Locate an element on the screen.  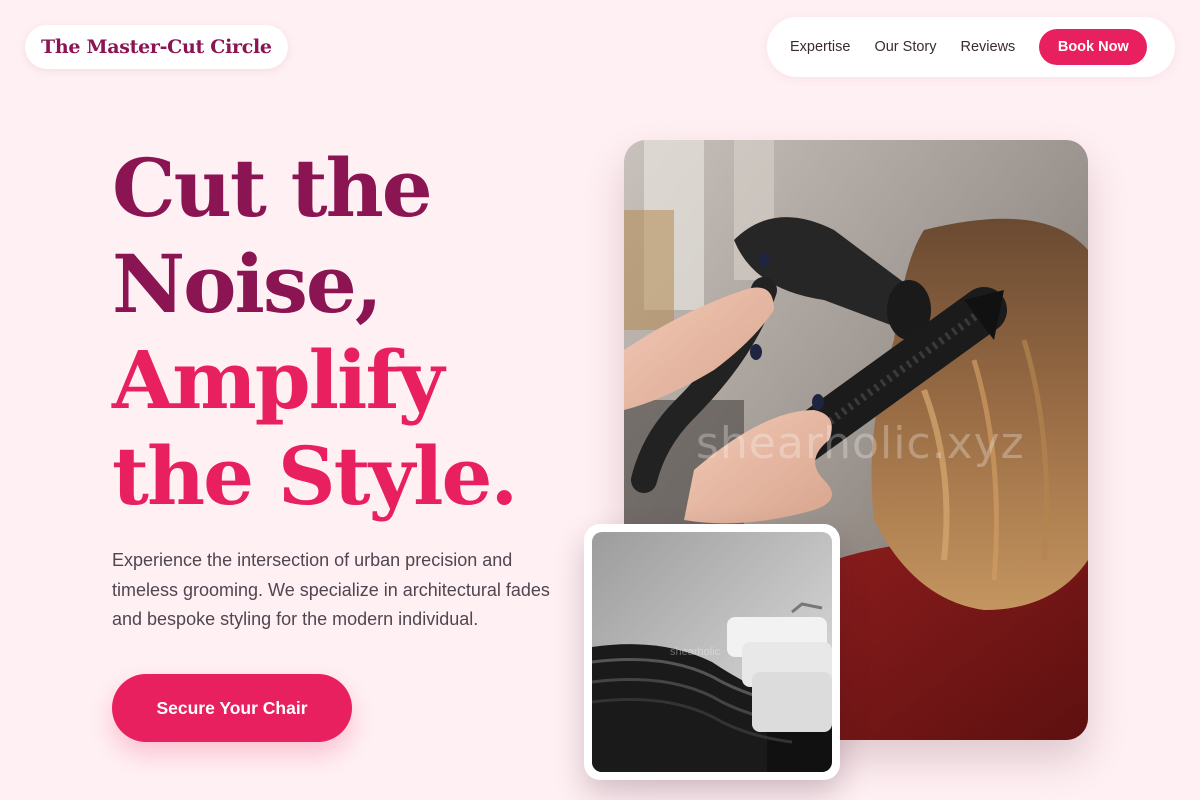
salon-chairs-photo: shearholic is located at coordinates (712, 652).